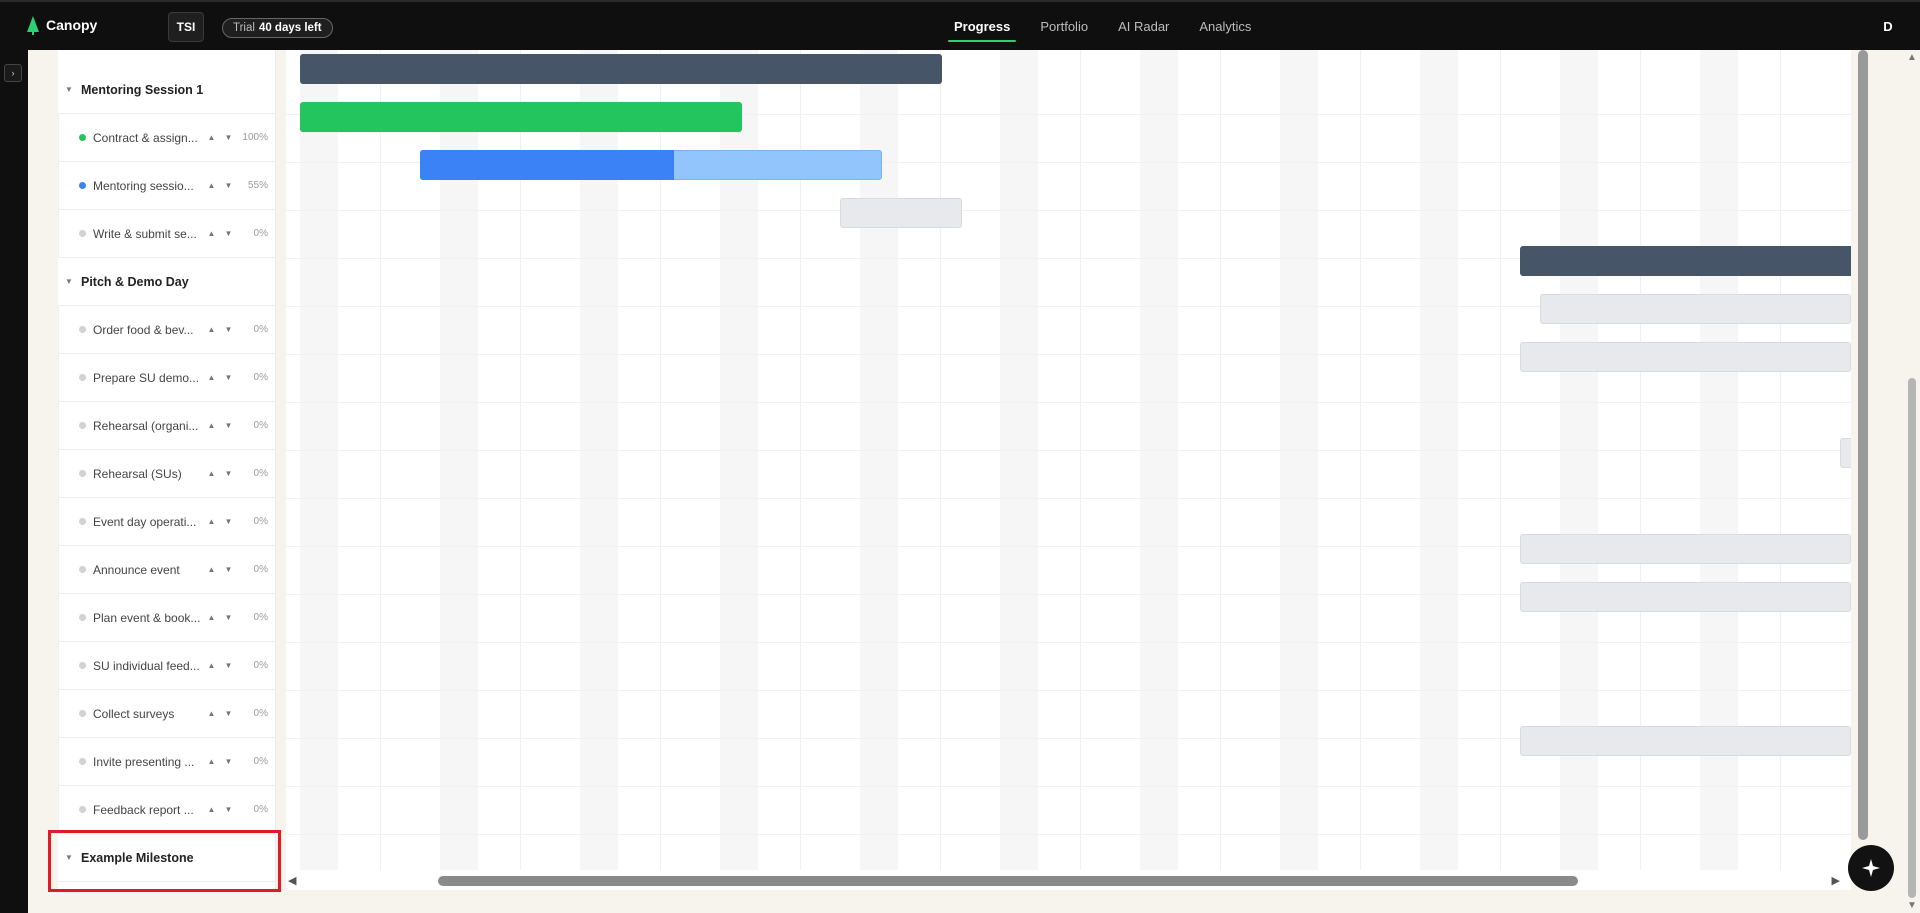  What do you see at coordinates (1225, 26) in the screenshot?
I see `tab-analytics: Analytics` at bounding box center [1225, 26].